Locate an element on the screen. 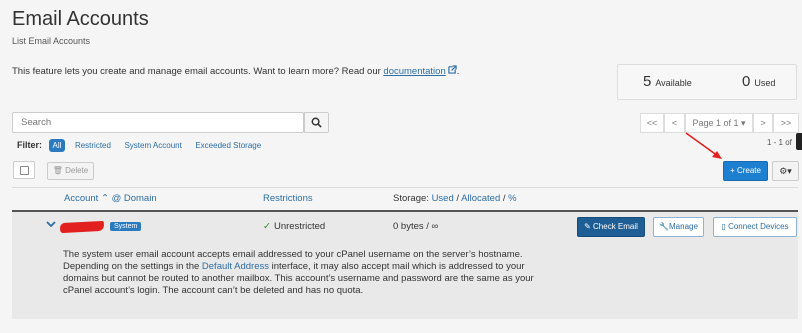 This screenshot has height=333, width=802. checkbox-box is located at coordinates (24, 170).